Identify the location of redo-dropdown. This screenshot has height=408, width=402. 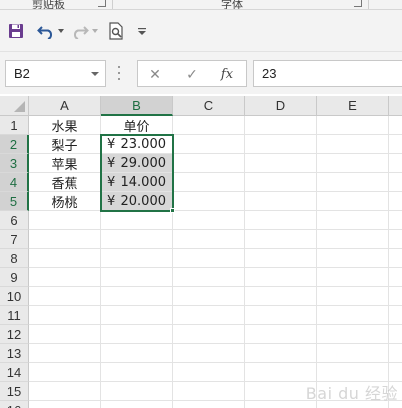
(95, 31).